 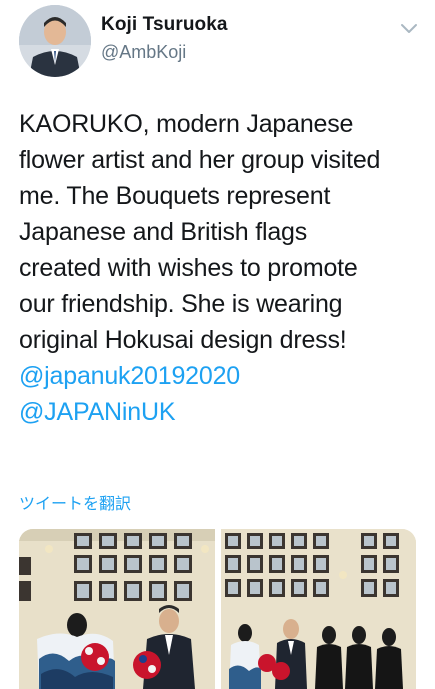 I want to click on chevron-down-icon, so click(x=409, y=29).